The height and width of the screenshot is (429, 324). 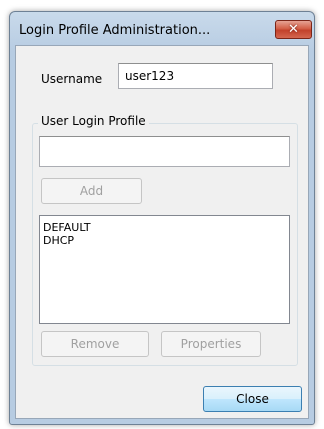 I want to click on close-icon: ✕, so click(x=293, y=29).